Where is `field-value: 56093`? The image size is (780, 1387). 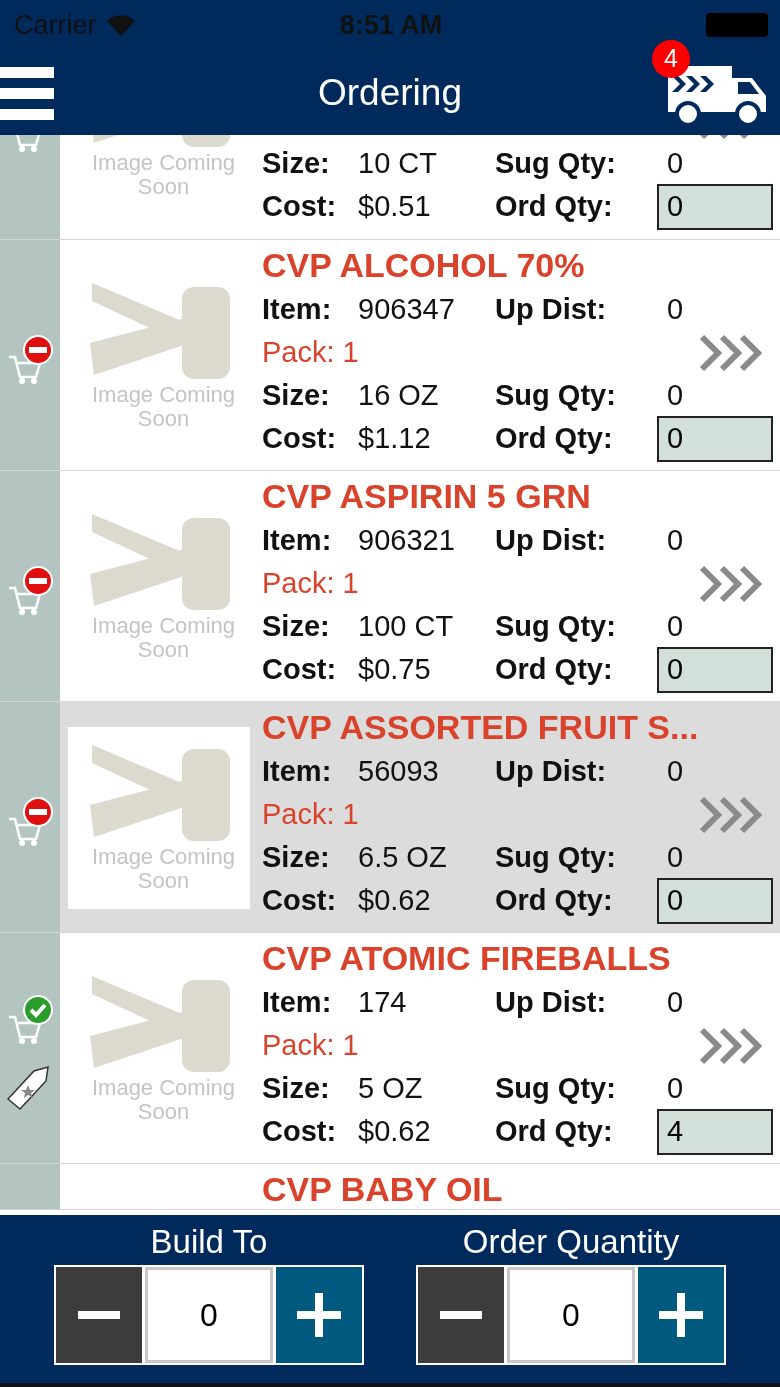 field-value: 56093 is located at coordinates (399, 771).